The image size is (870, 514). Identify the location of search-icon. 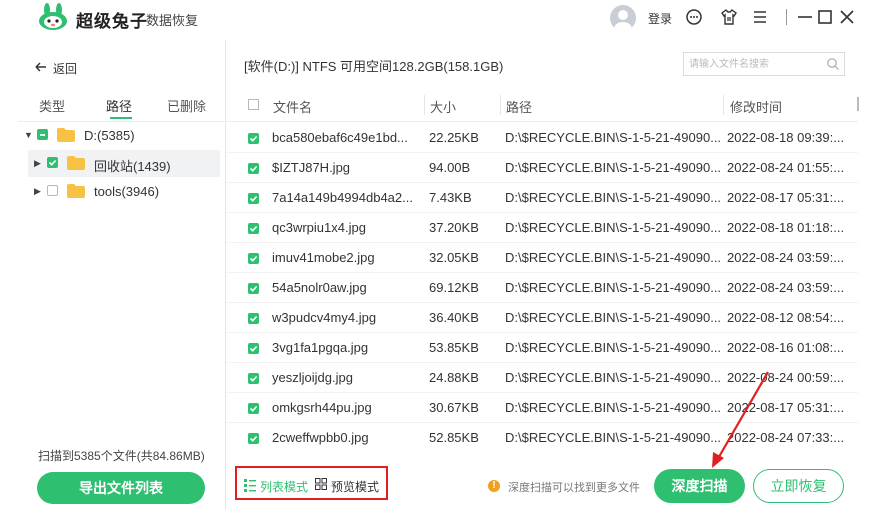
(833, 64).